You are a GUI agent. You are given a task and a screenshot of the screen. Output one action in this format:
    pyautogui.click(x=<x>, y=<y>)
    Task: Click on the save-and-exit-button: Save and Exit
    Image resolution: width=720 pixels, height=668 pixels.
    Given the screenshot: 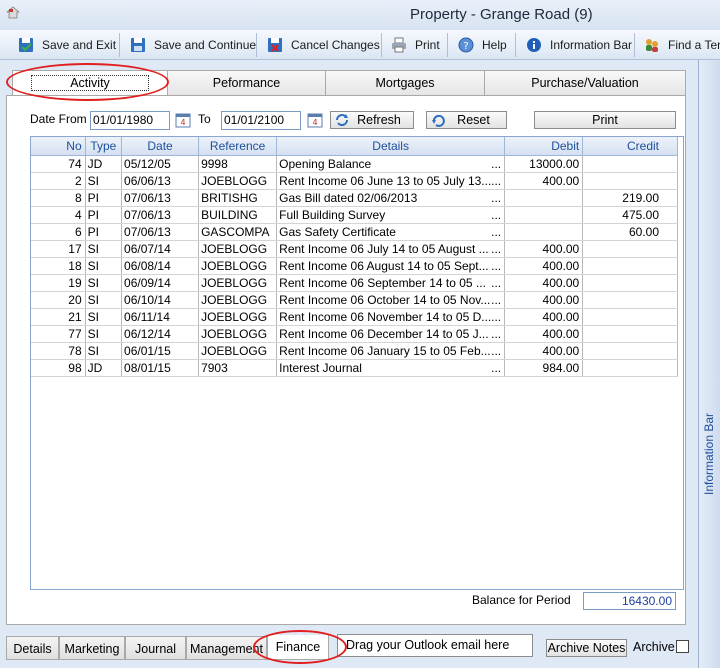 What is the action you would take?
    pyautogui.click(x=65, y=45)
    